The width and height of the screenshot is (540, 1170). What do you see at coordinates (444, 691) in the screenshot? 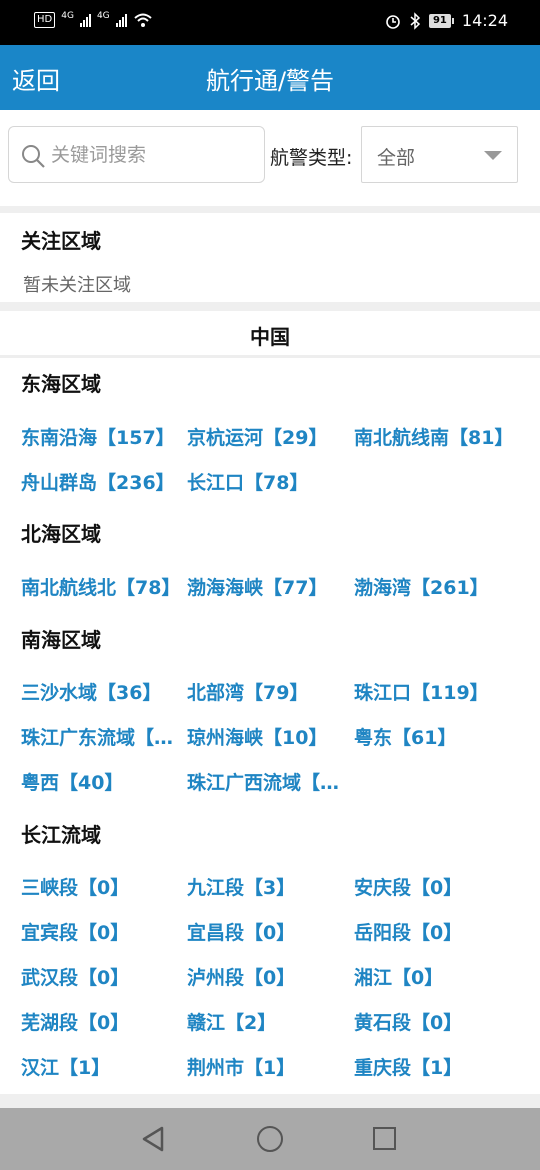
I see `area-link: 珠江口【119】` at bounding box center [444, 691].